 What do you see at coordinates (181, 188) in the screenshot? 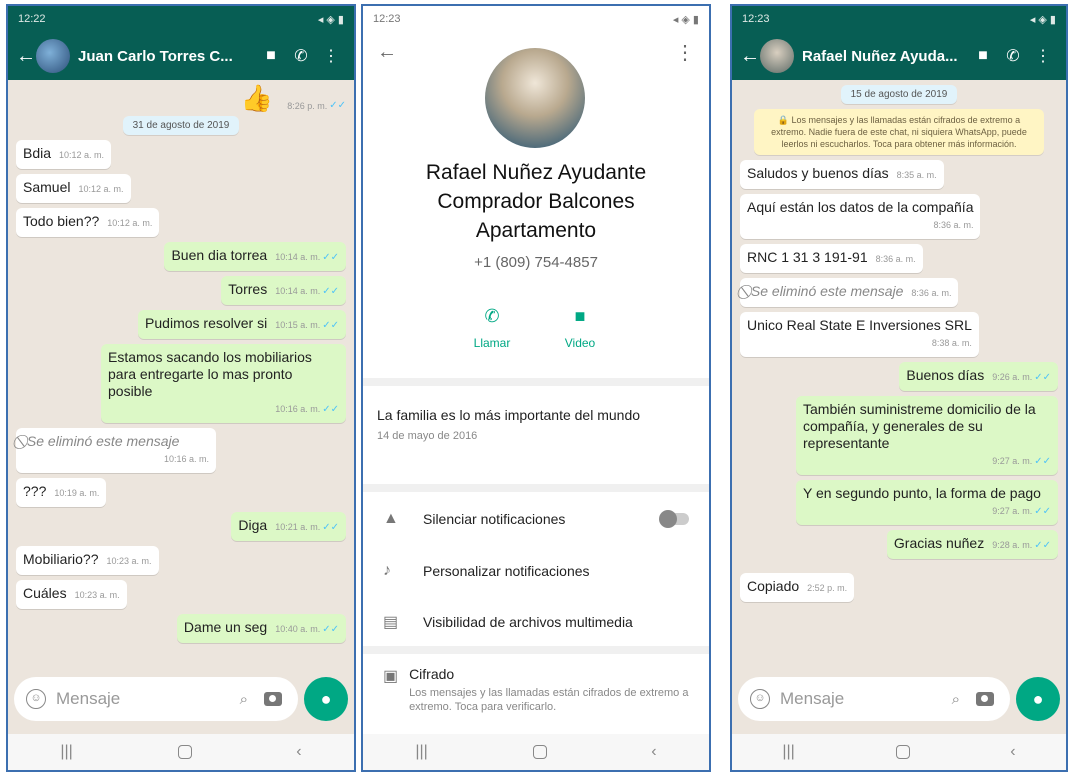
I see `message-row: Samuel 10:12 a. m.` at bounding box center [181, 188].